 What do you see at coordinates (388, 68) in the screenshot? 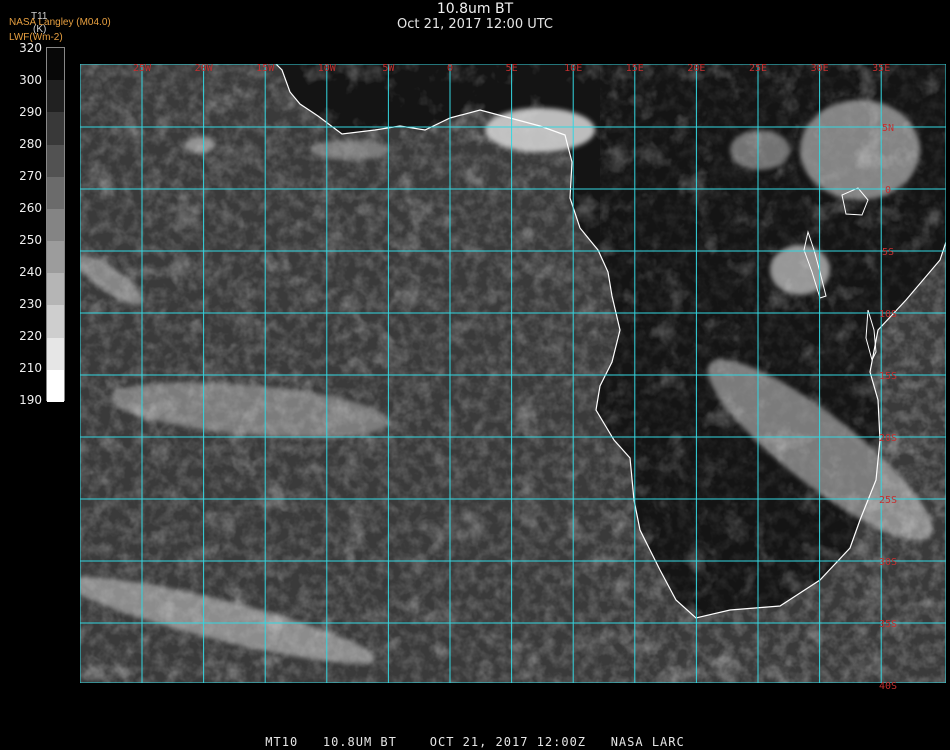
I see `lon-label: 5W` at bounding box center [388, 68].